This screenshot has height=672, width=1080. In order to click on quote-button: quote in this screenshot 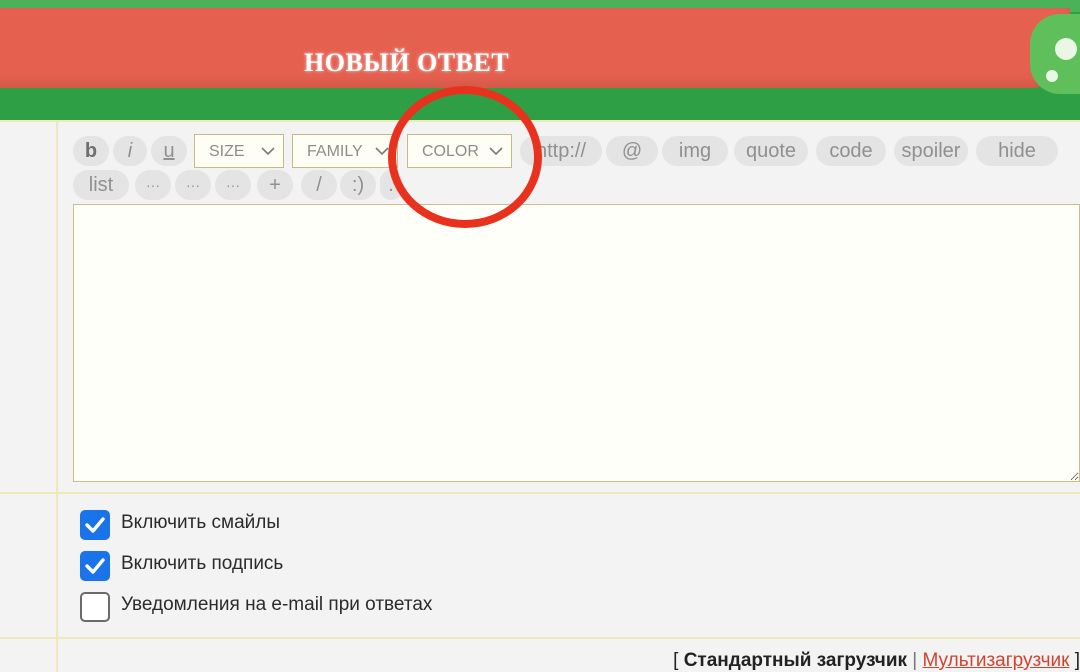, I will do `click(771, 151)`.